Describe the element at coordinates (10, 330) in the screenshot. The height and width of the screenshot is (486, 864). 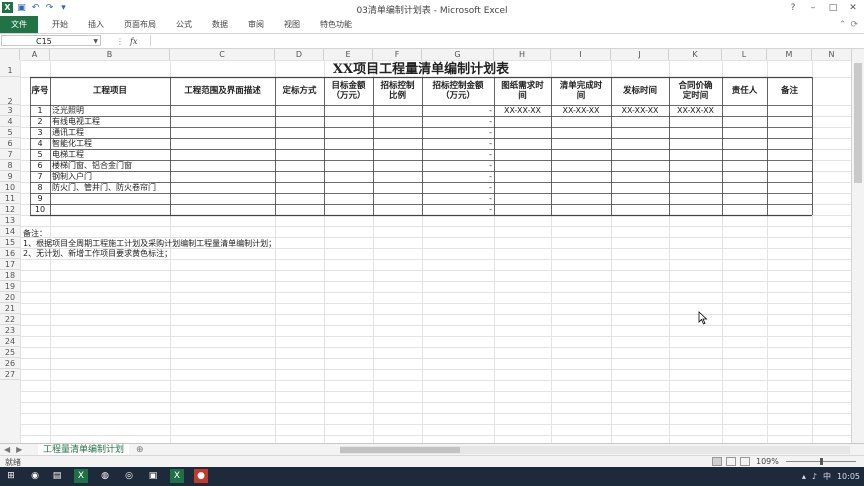
I see `row-header-23: 23` at that location.